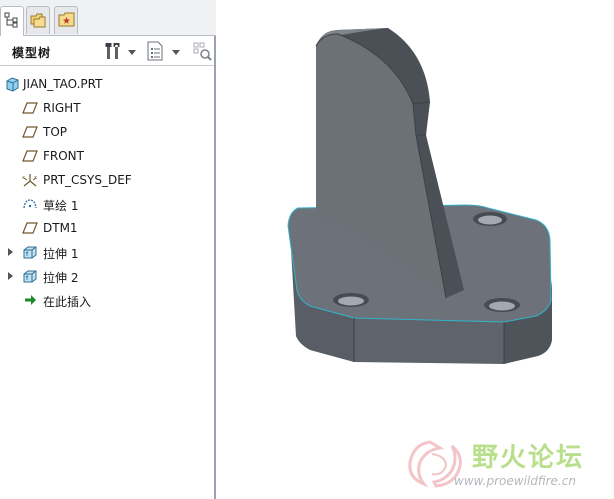 The width and height of the screenshot is (614, 499). Describe the element at coordinates (107, 108) in the screenshot. I see `tree-item-datum-right: RIGHT` at that location.